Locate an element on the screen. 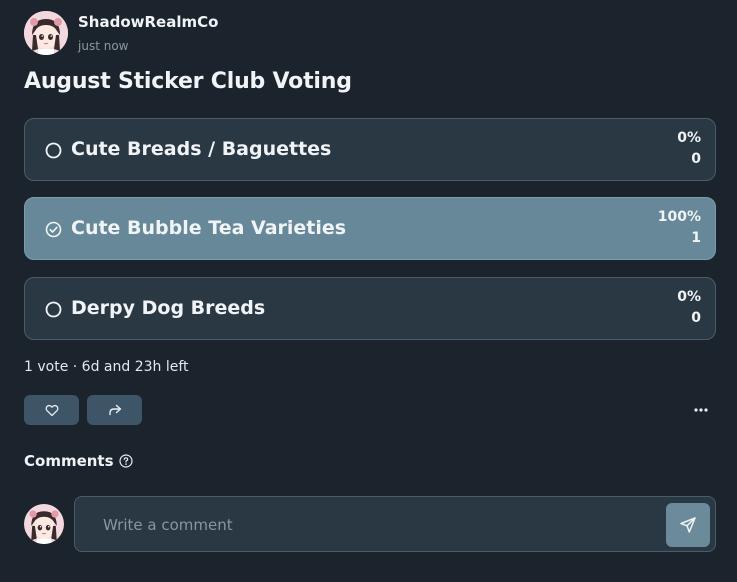 Image resolution: width=737 pixels, height=582 pixels. send-icon is located at coordinates (688, 525).